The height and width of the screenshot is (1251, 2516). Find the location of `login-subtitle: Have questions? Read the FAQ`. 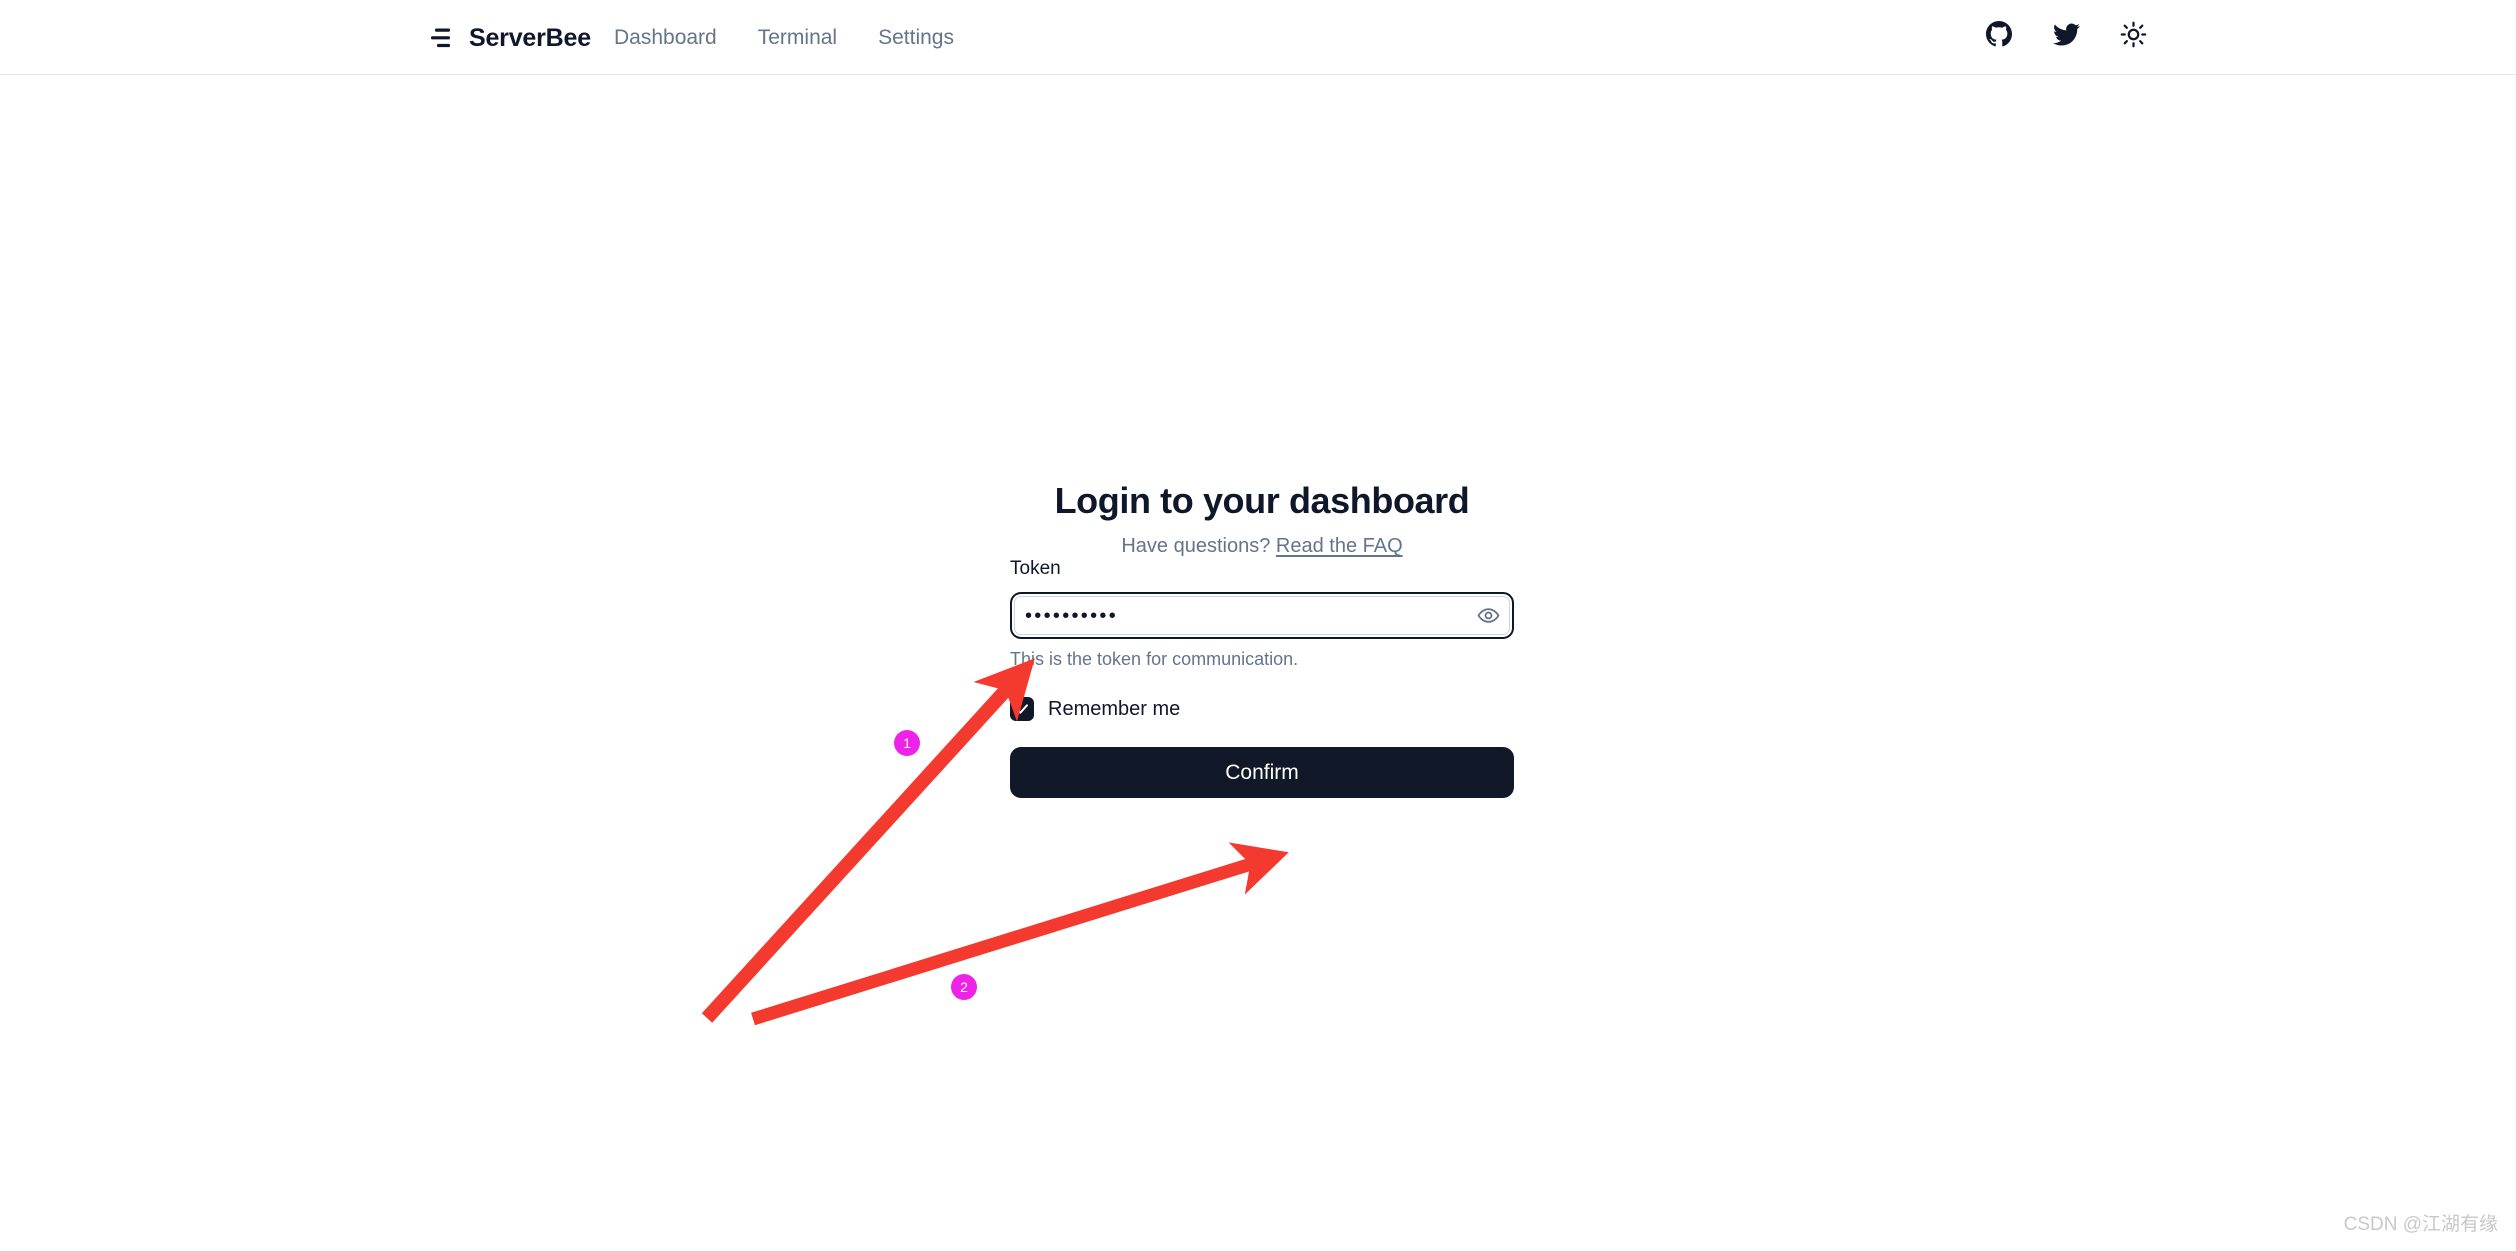

login-subtitle: Have questions? Read the FAQ is located at coordinates (1262, 546).